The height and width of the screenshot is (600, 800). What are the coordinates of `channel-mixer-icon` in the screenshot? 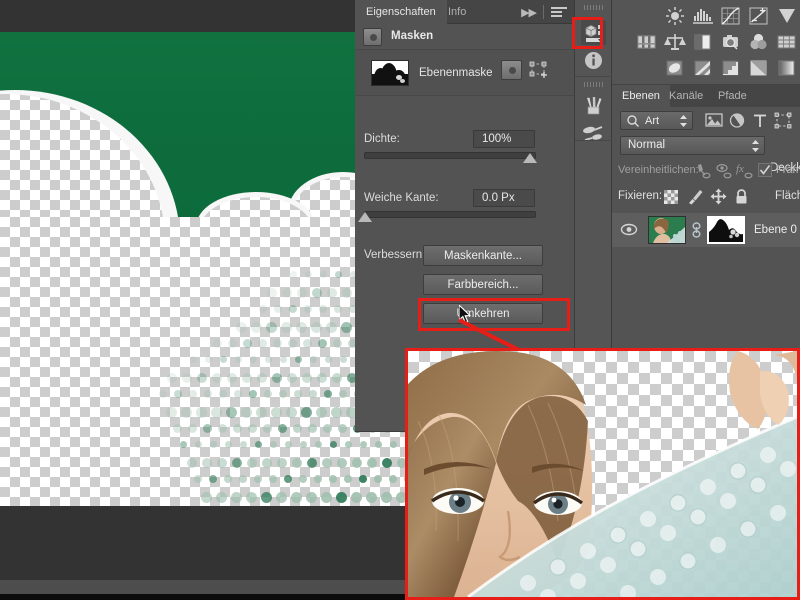 It's located at (759, 42).